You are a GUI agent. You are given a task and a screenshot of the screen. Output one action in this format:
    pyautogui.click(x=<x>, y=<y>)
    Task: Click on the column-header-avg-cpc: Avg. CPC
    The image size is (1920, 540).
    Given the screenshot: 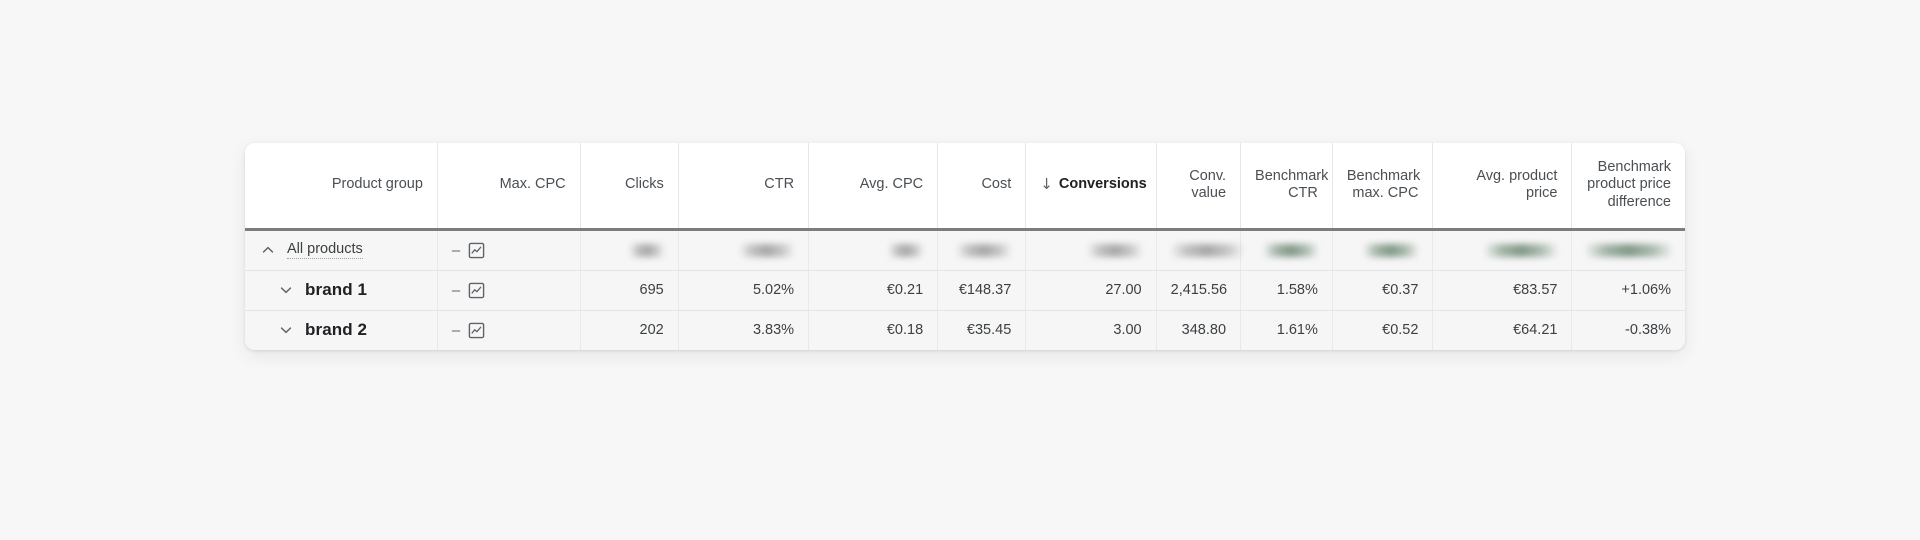 What is the action you would take?
    pyautogui.click(x=873, y=187)
    